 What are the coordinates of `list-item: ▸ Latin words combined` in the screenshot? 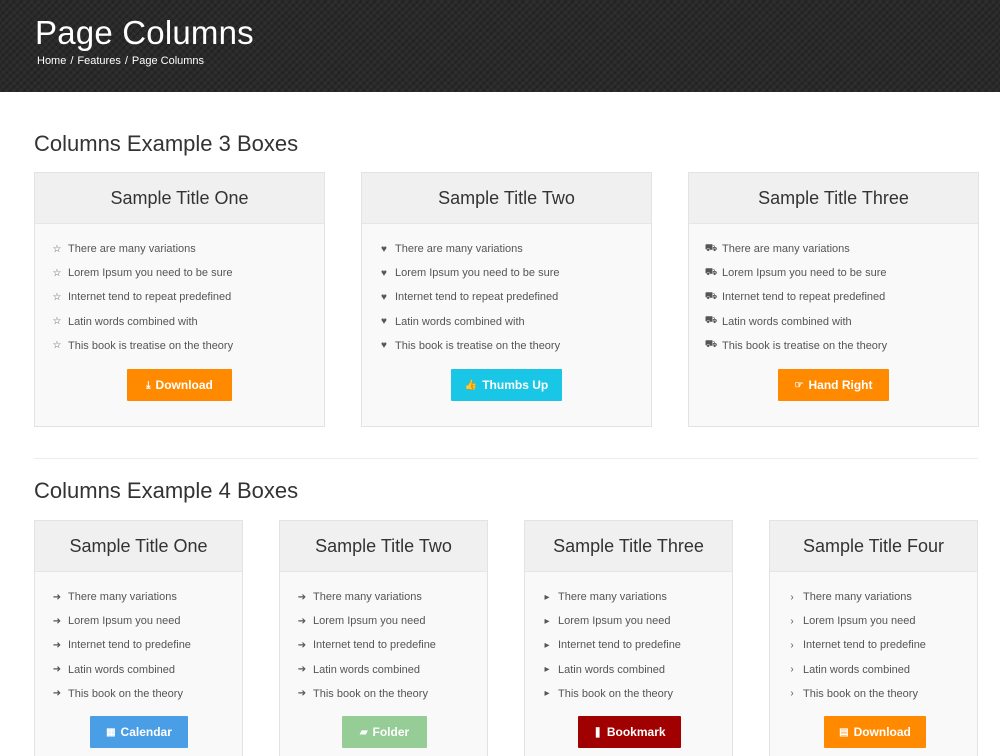 It's located at (637, 670).